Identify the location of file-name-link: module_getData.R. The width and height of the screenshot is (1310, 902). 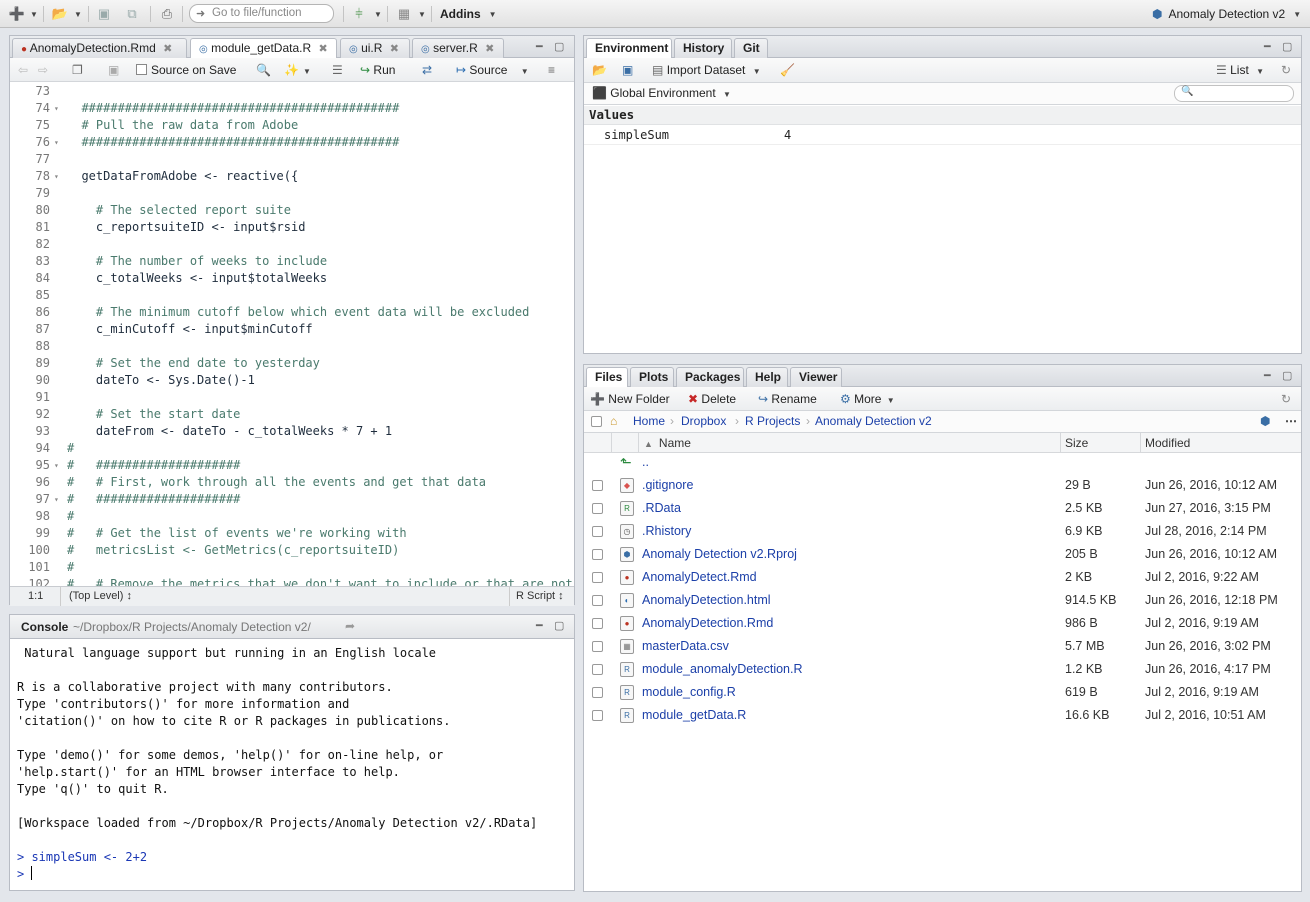
(694, 715).